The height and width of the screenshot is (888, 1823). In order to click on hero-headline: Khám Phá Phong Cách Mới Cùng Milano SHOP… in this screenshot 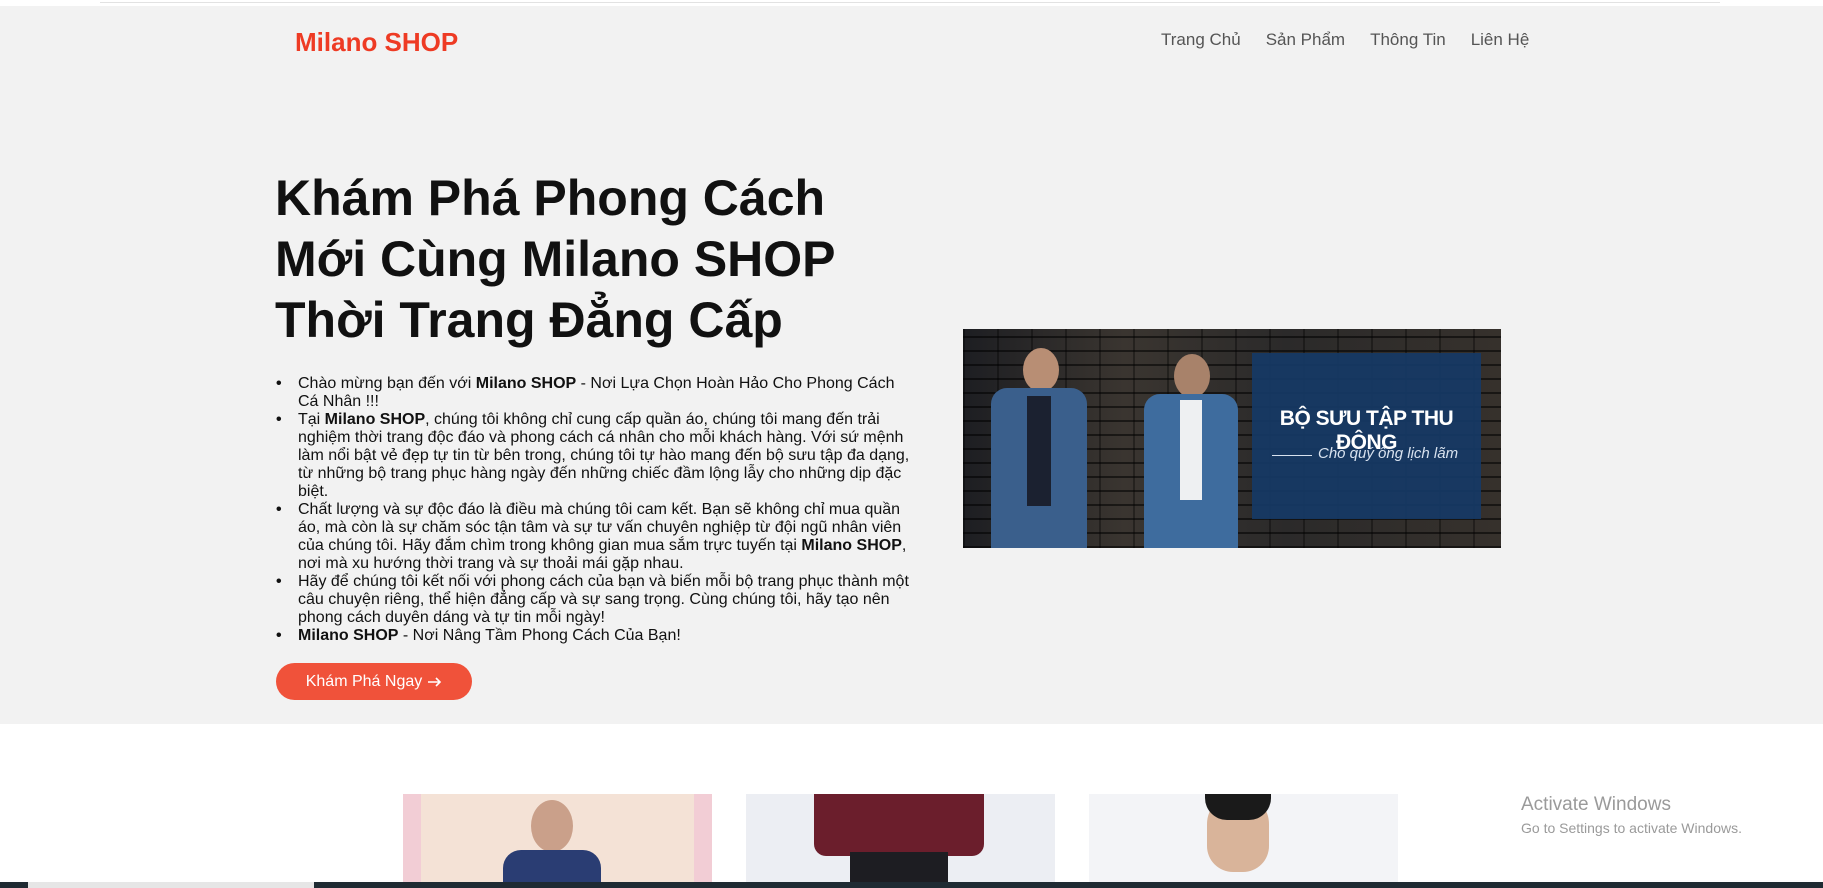, I will do `click(555, 259)`.